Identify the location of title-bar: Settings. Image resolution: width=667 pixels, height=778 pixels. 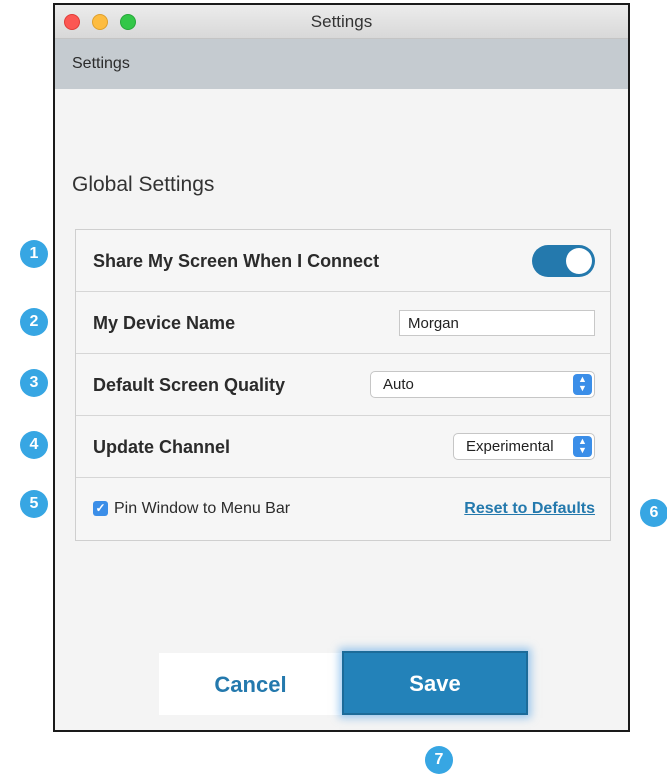
(341, 22).